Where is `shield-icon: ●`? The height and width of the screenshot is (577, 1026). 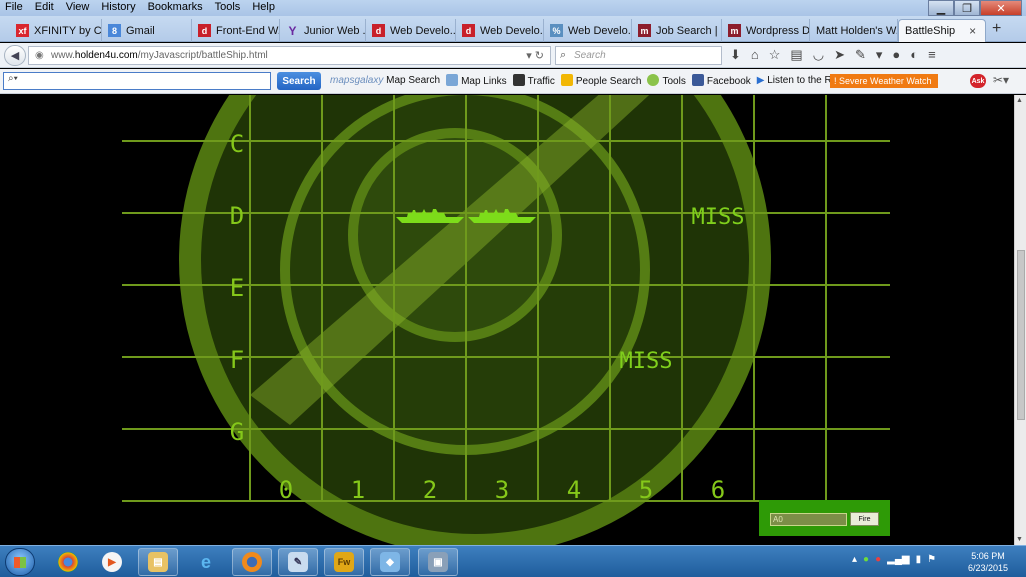
shield-icon: ● is located at coordinates (866, 559).